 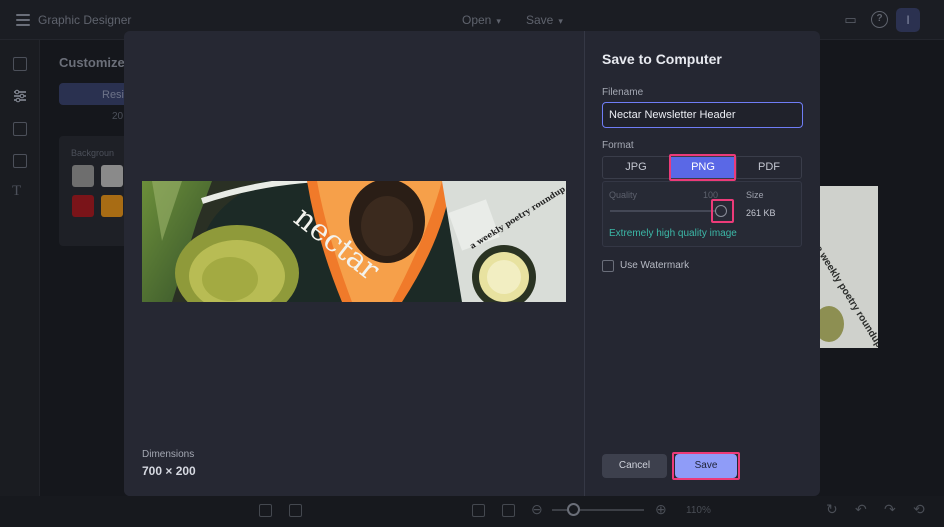 I want to click on open-menu: Open ▾, so click(x=481, y=20).